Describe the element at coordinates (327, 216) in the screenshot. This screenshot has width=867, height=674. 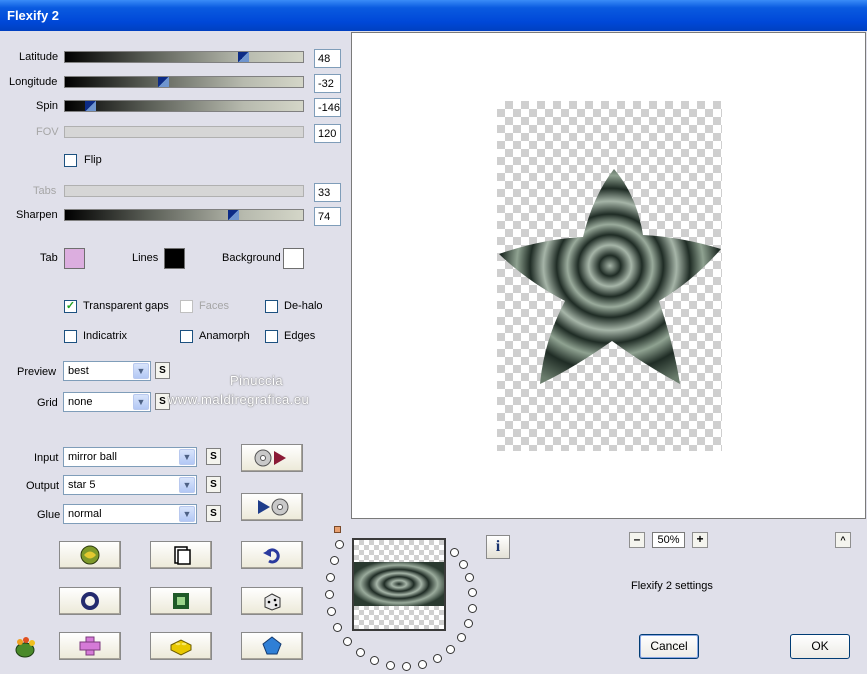
I see `sharpen-value: 74` at that location.